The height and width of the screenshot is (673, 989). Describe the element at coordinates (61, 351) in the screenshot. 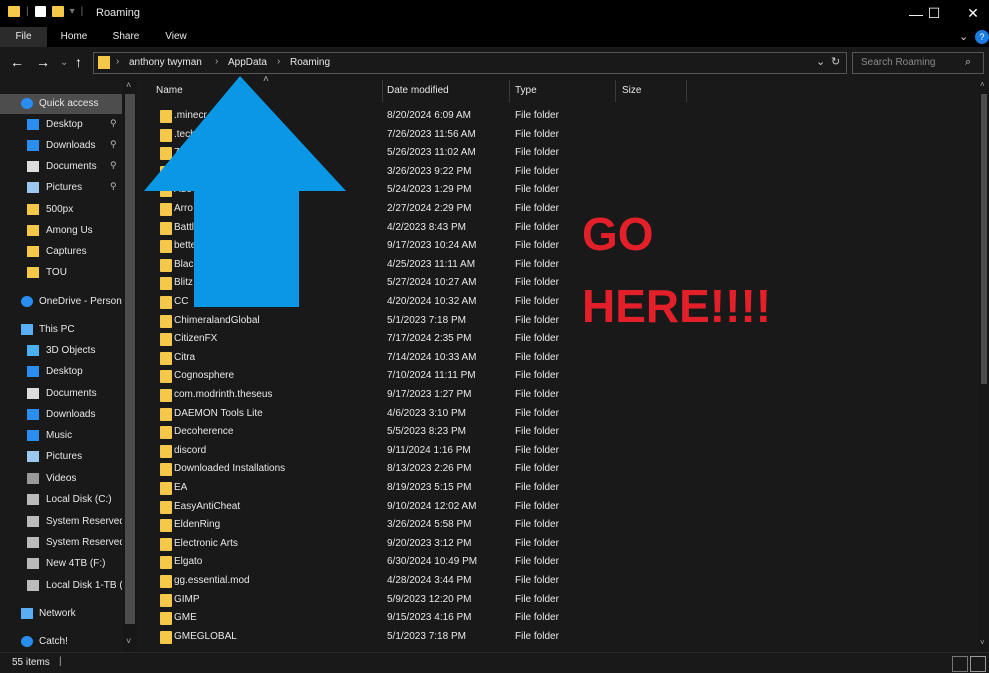

I see `sidebar-item-11: 3D Objects` at that location.